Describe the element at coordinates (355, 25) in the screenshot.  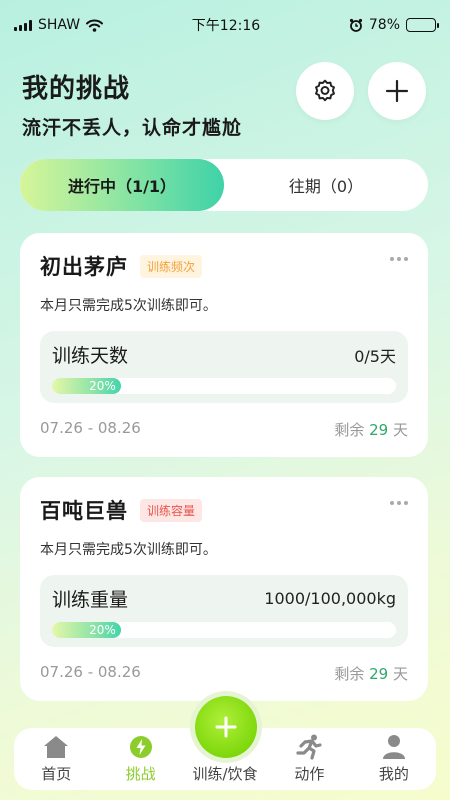
I see `alarm-icon` at that location.